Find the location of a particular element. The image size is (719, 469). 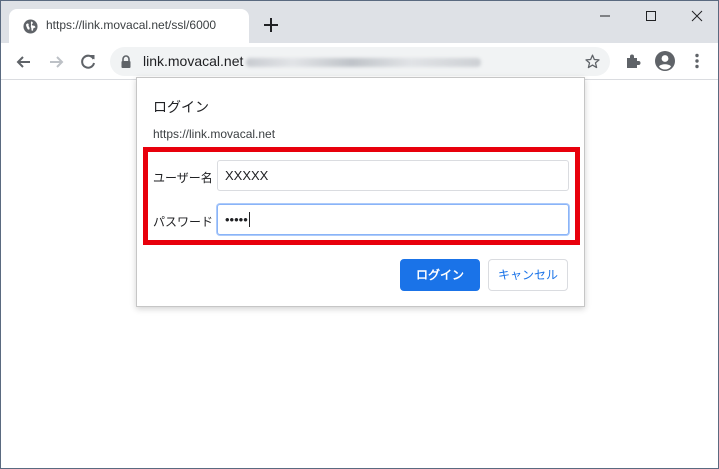

browser-tab: https://link.movacal.net/ssl/6000 is located at coordinates (129, 26).